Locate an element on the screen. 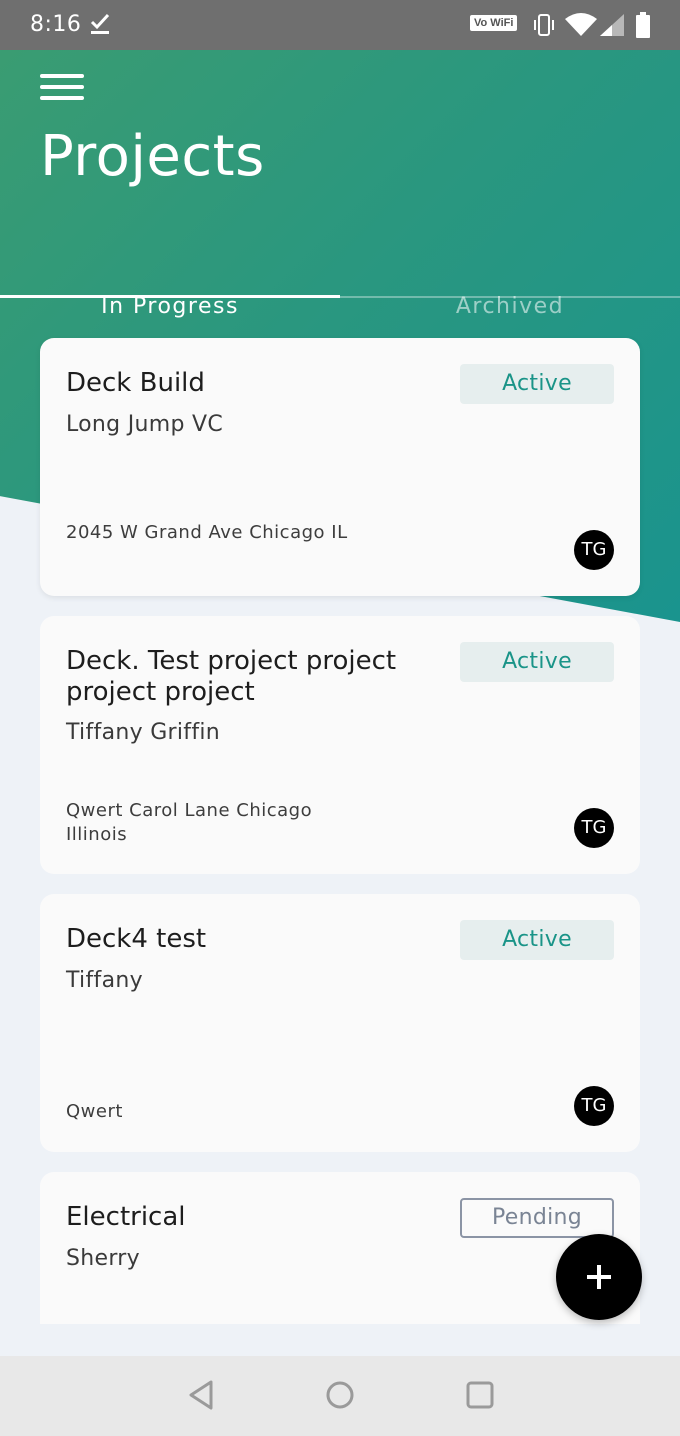 This screenshot has width=680, height=1436. status-bar: 8:16 Vo WiFi is located at coordinates (340, 25).